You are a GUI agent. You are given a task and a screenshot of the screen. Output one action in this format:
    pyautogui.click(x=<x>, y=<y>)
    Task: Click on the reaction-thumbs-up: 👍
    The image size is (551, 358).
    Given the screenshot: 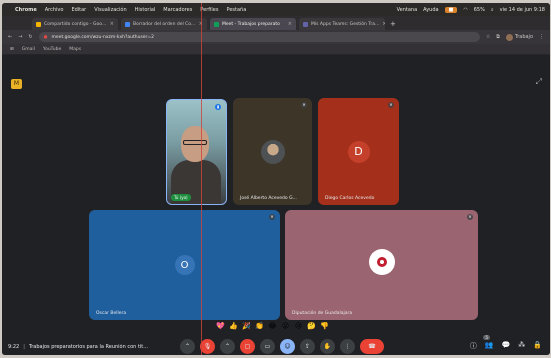 What is the action you would take?
    pyautogui.click(x=233, y=326)
    